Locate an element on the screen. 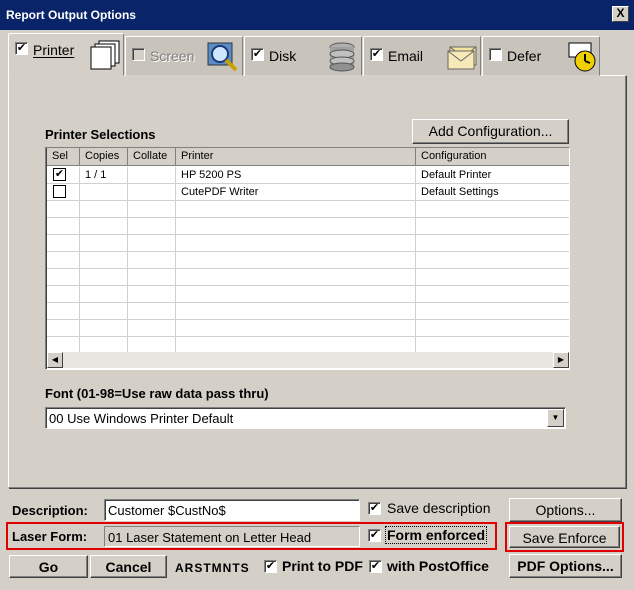 Image resolution: width=634 pixels, height=590 pixels. horizontal-scrollbar: ◀ ▶ is located at coordinates (308, 360).